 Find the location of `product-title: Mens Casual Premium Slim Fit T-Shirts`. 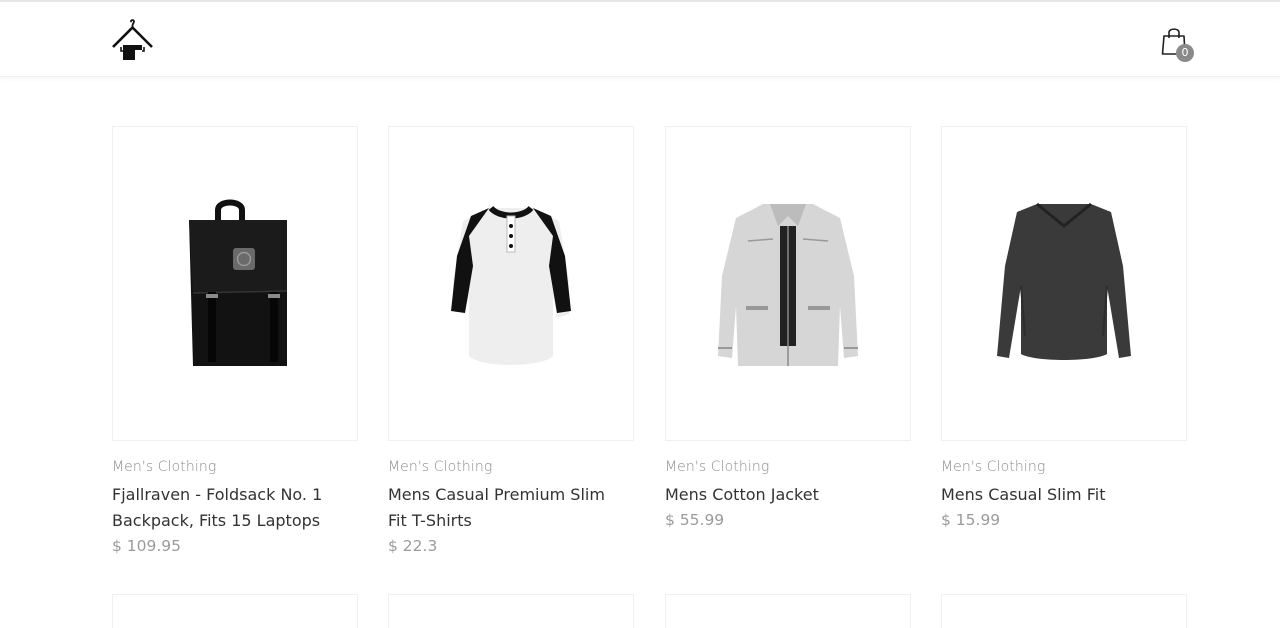

product-title: Mens Casual Premium Slim Fit T-Shirts is located at coordinates (508, 508).